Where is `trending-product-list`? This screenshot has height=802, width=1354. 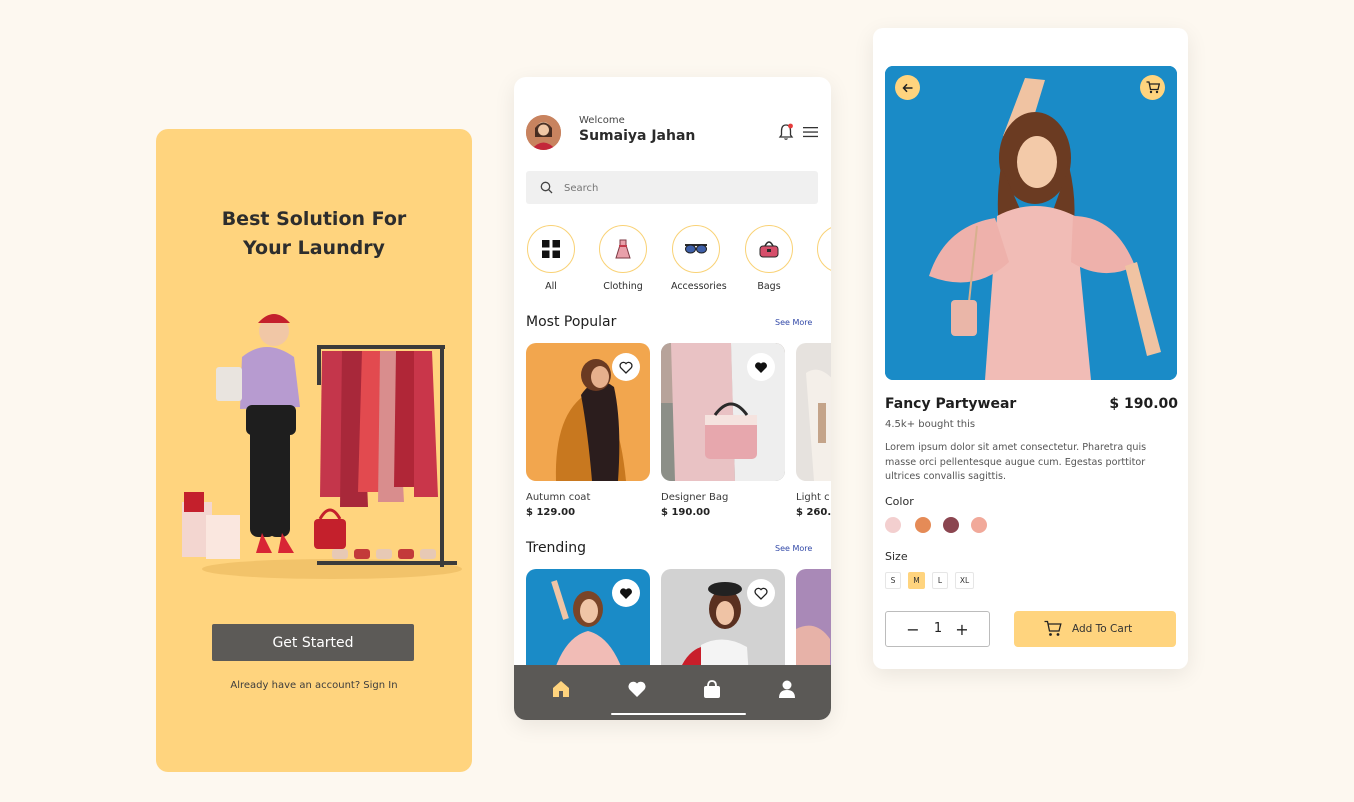
trending-product-list is located at coordinates (678, 619).